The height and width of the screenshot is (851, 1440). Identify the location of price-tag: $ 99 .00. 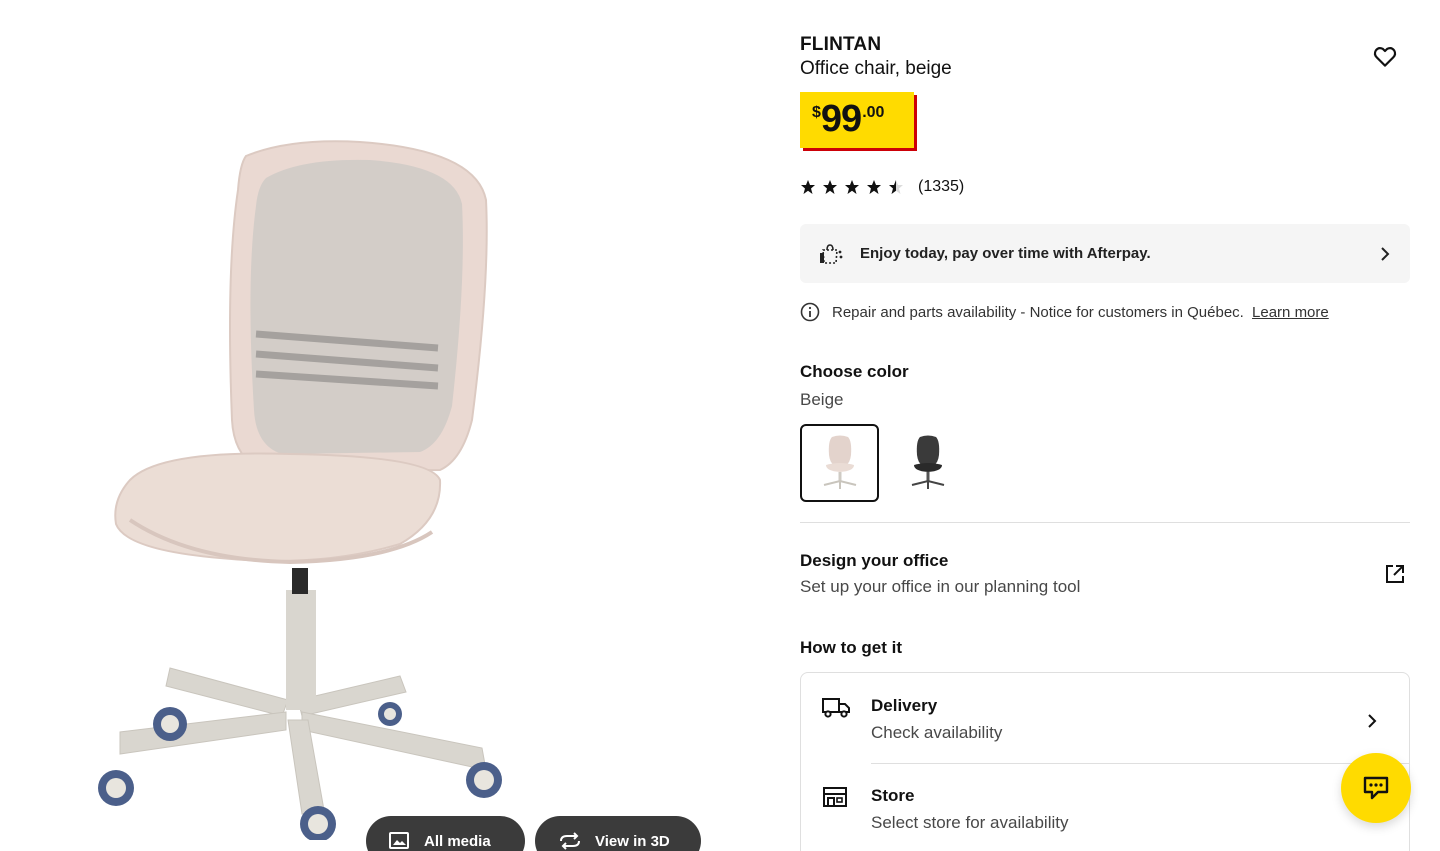
(857, 120).